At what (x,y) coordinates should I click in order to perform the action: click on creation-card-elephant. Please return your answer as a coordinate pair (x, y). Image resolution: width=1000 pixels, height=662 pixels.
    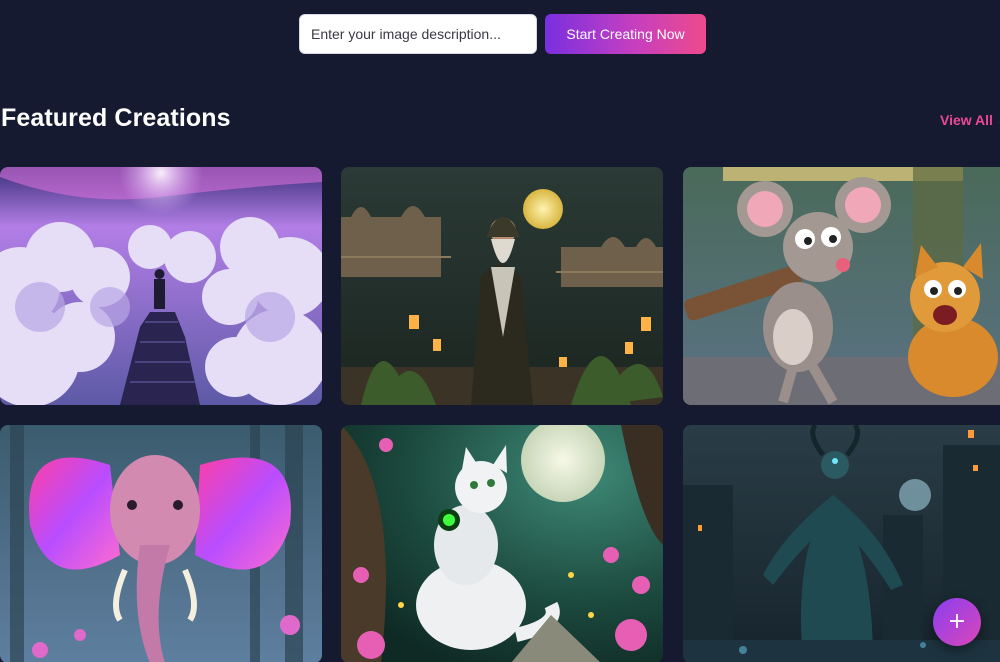
    Looking at the image, I should click on (161, 543).